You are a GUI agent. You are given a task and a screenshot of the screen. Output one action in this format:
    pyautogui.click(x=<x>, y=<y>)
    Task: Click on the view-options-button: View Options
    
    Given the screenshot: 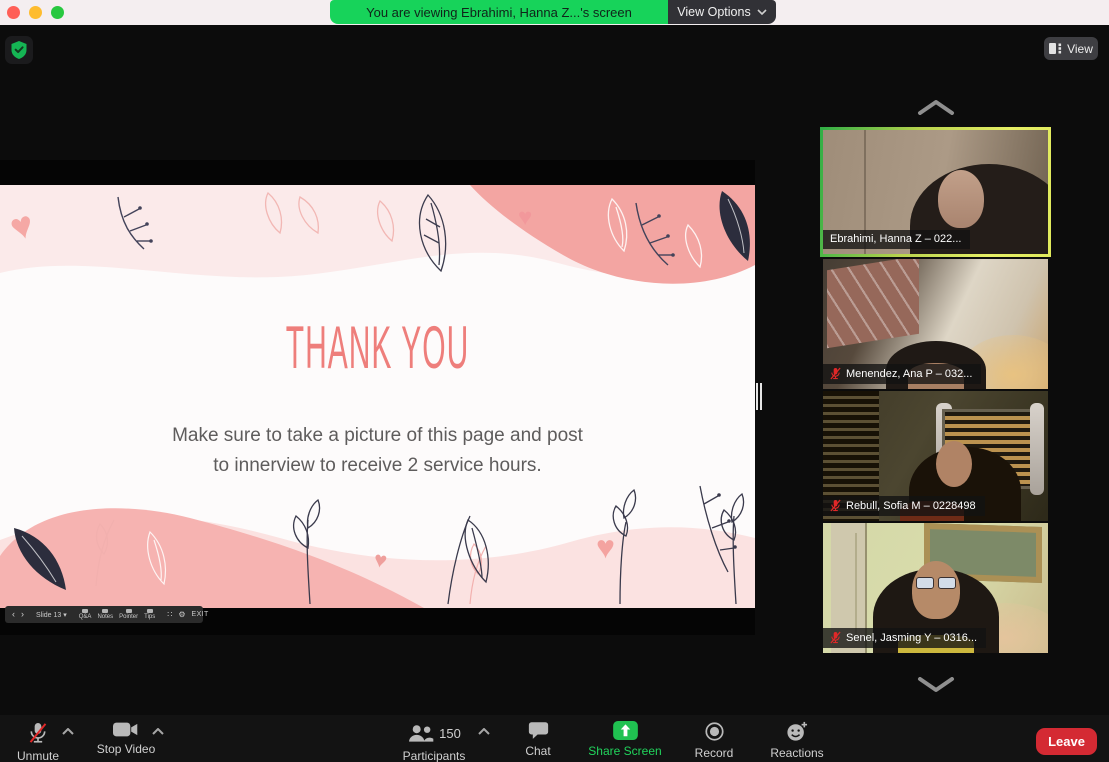 What is the action you would take?
    pyautogui.click(x=722, y=12)
    